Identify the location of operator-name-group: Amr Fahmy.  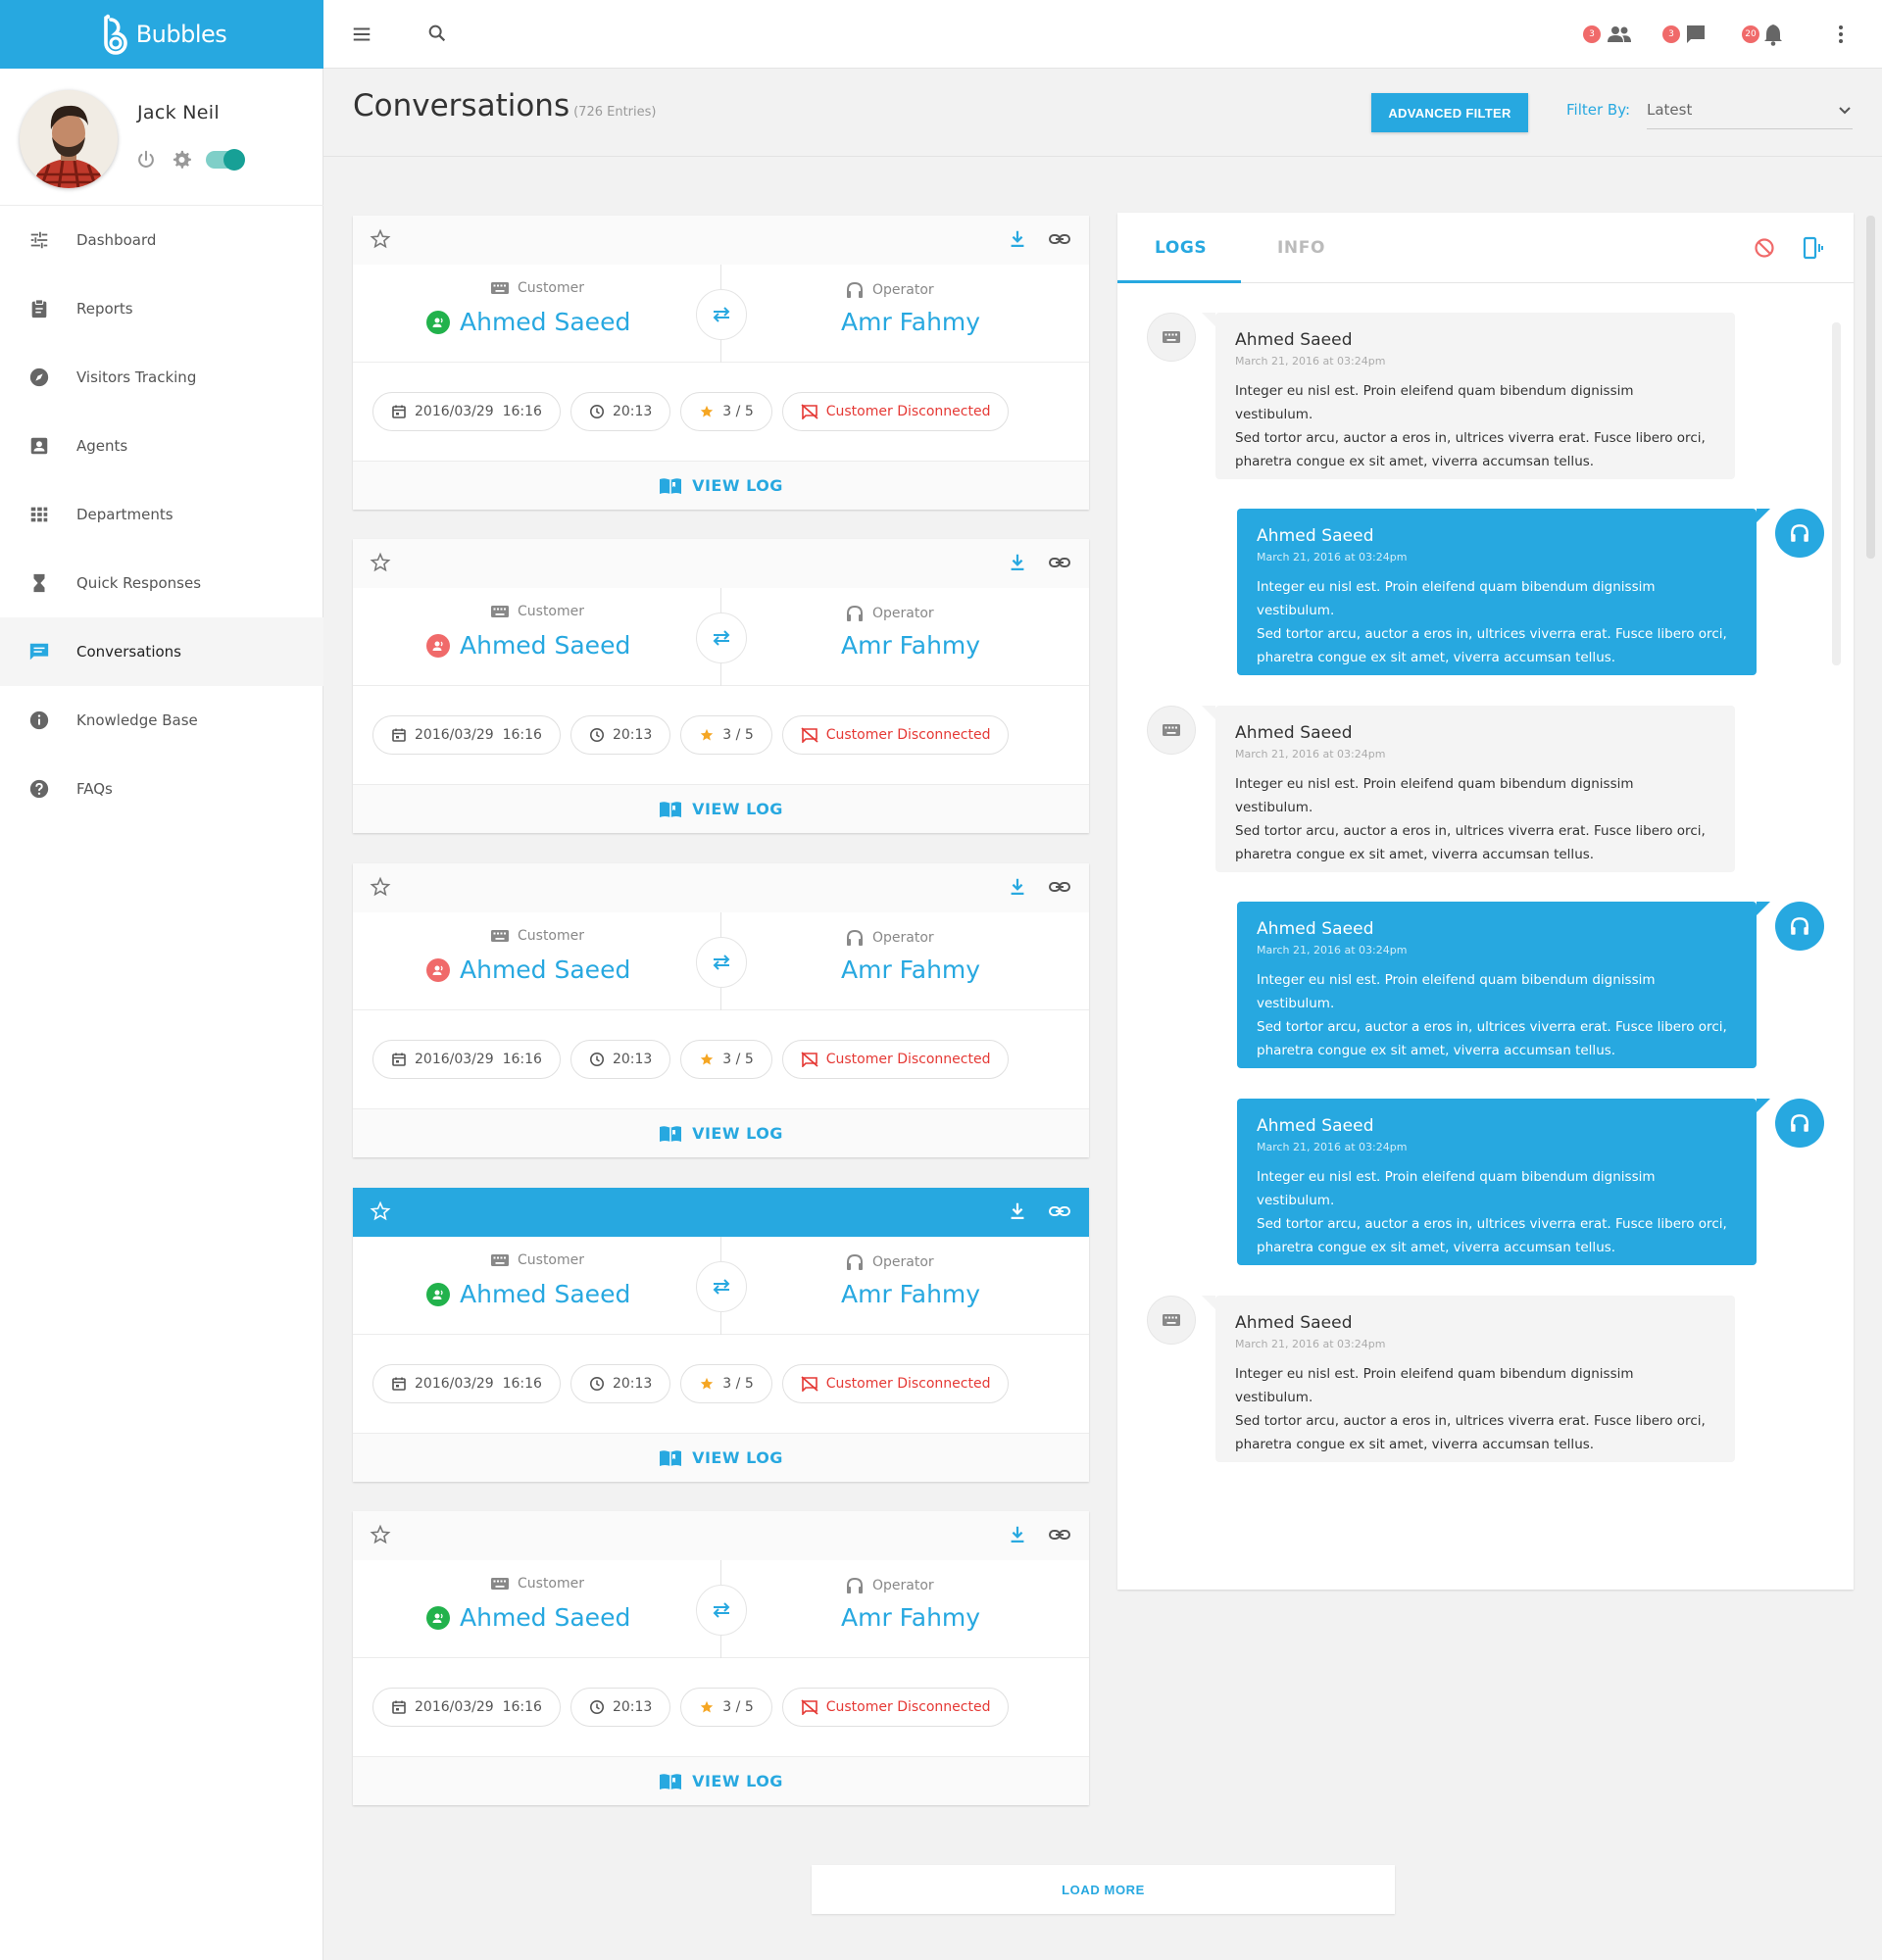
(910, 645).